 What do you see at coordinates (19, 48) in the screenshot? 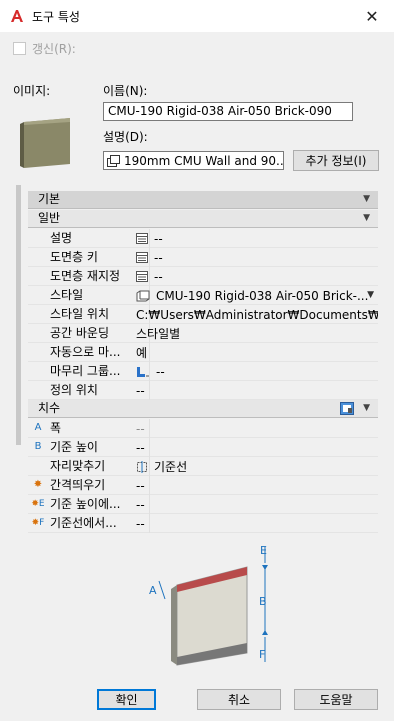
I see `refresh-checkbox` at bounding box center [19, 48].